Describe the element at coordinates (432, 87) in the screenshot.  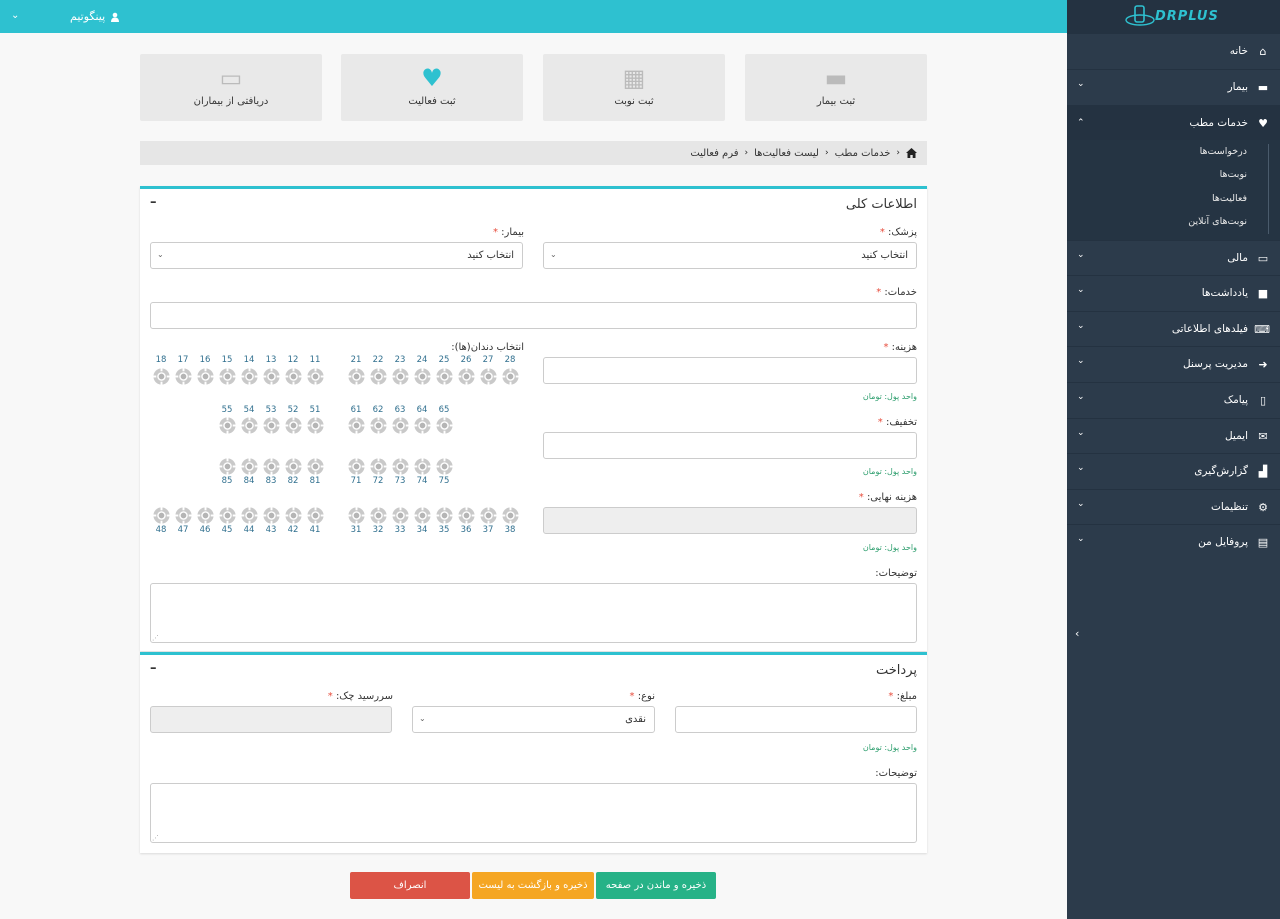
I see `quick-action-register-activity: ♥ ثبت فعالیت` at that location.